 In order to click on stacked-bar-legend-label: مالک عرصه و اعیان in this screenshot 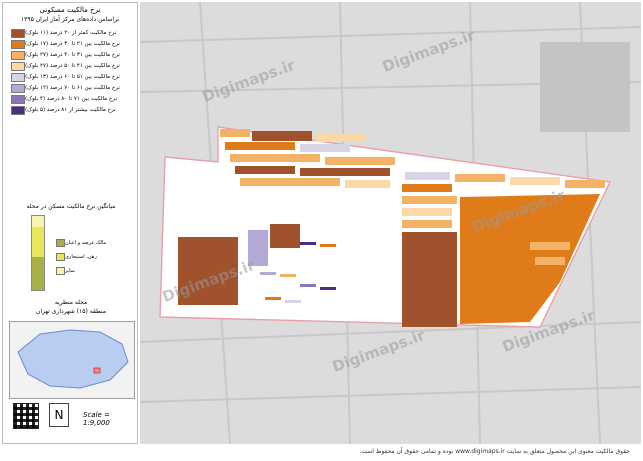, I will do `click(86, 243)`.